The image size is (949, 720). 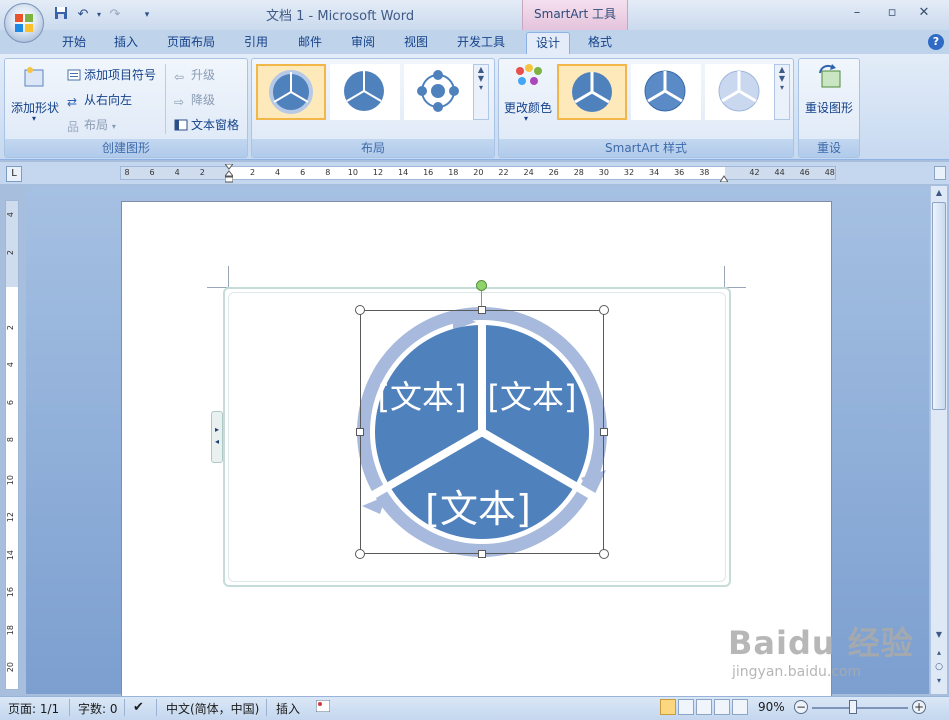 What do you see at coordinates (147, 15) in the screenshot?
I see `customize-qat-icon: ▾` at bounding box center [147, 15].